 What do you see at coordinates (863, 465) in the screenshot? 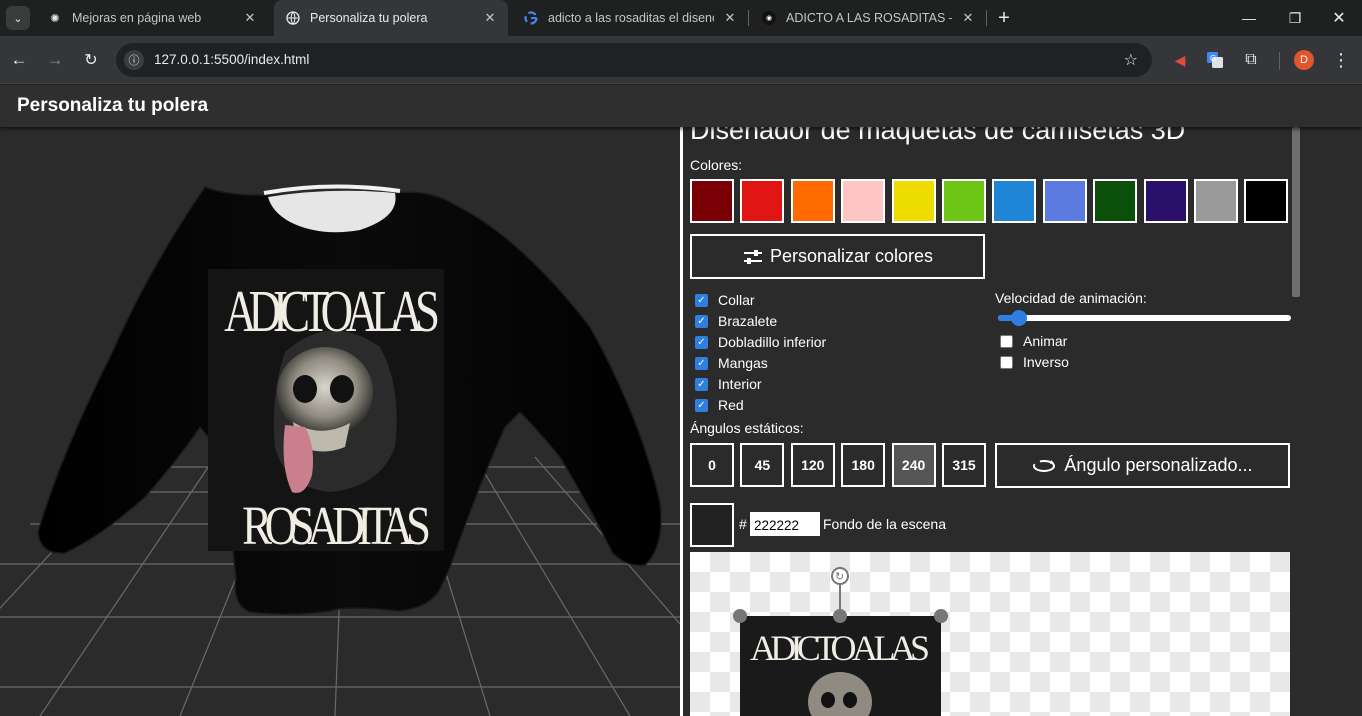
I see `angle-button: 180` at bounding box center [863, 465].